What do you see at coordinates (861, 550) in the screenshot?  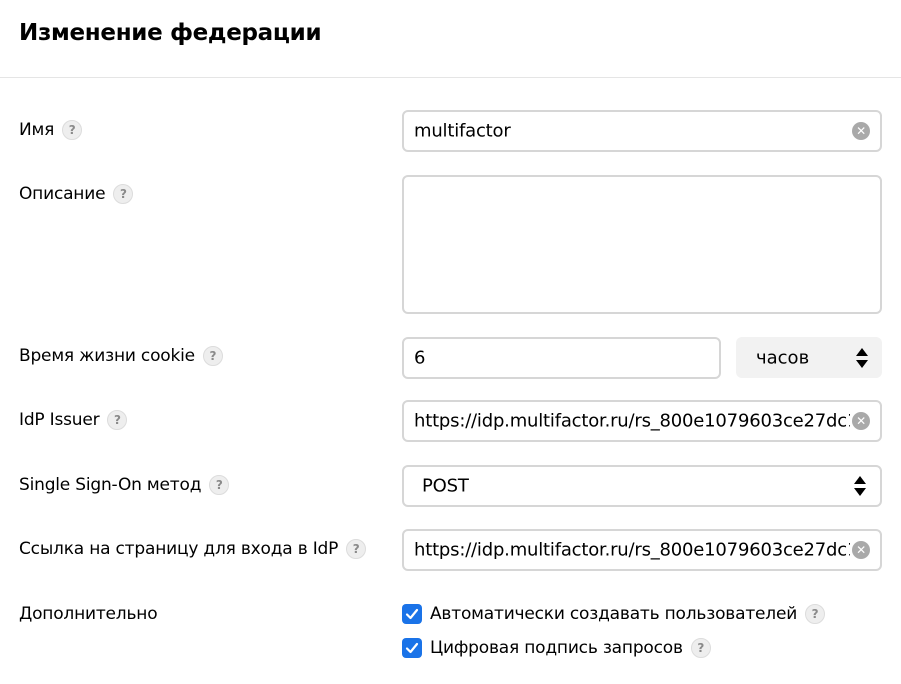 I see `idp-login-url-clear-icon: ✕` at bounding box center [861, 550].